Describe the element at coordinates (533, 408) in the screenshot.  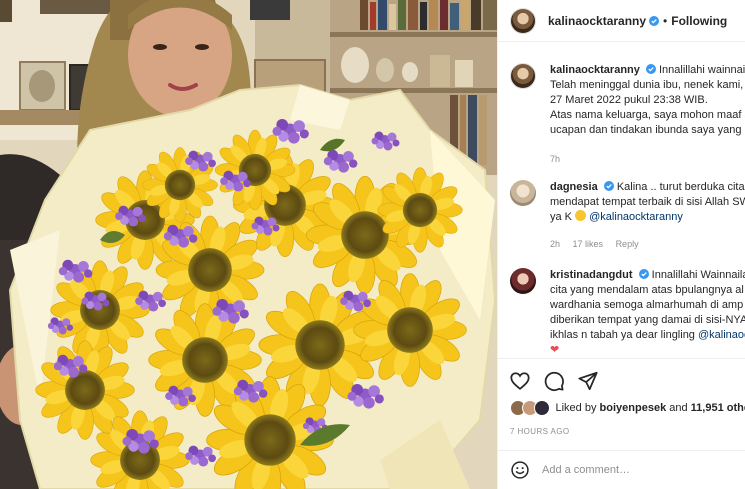
I see `liker-avatars` at that location.